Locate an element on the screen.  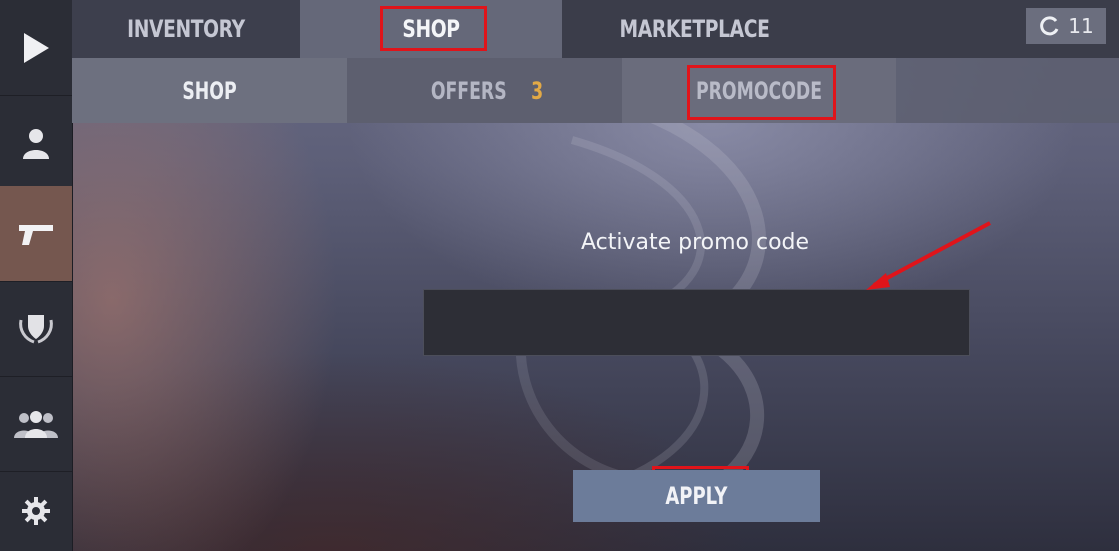
subtab-offers: OFFERS 3 is located at coordinates (486, 90).